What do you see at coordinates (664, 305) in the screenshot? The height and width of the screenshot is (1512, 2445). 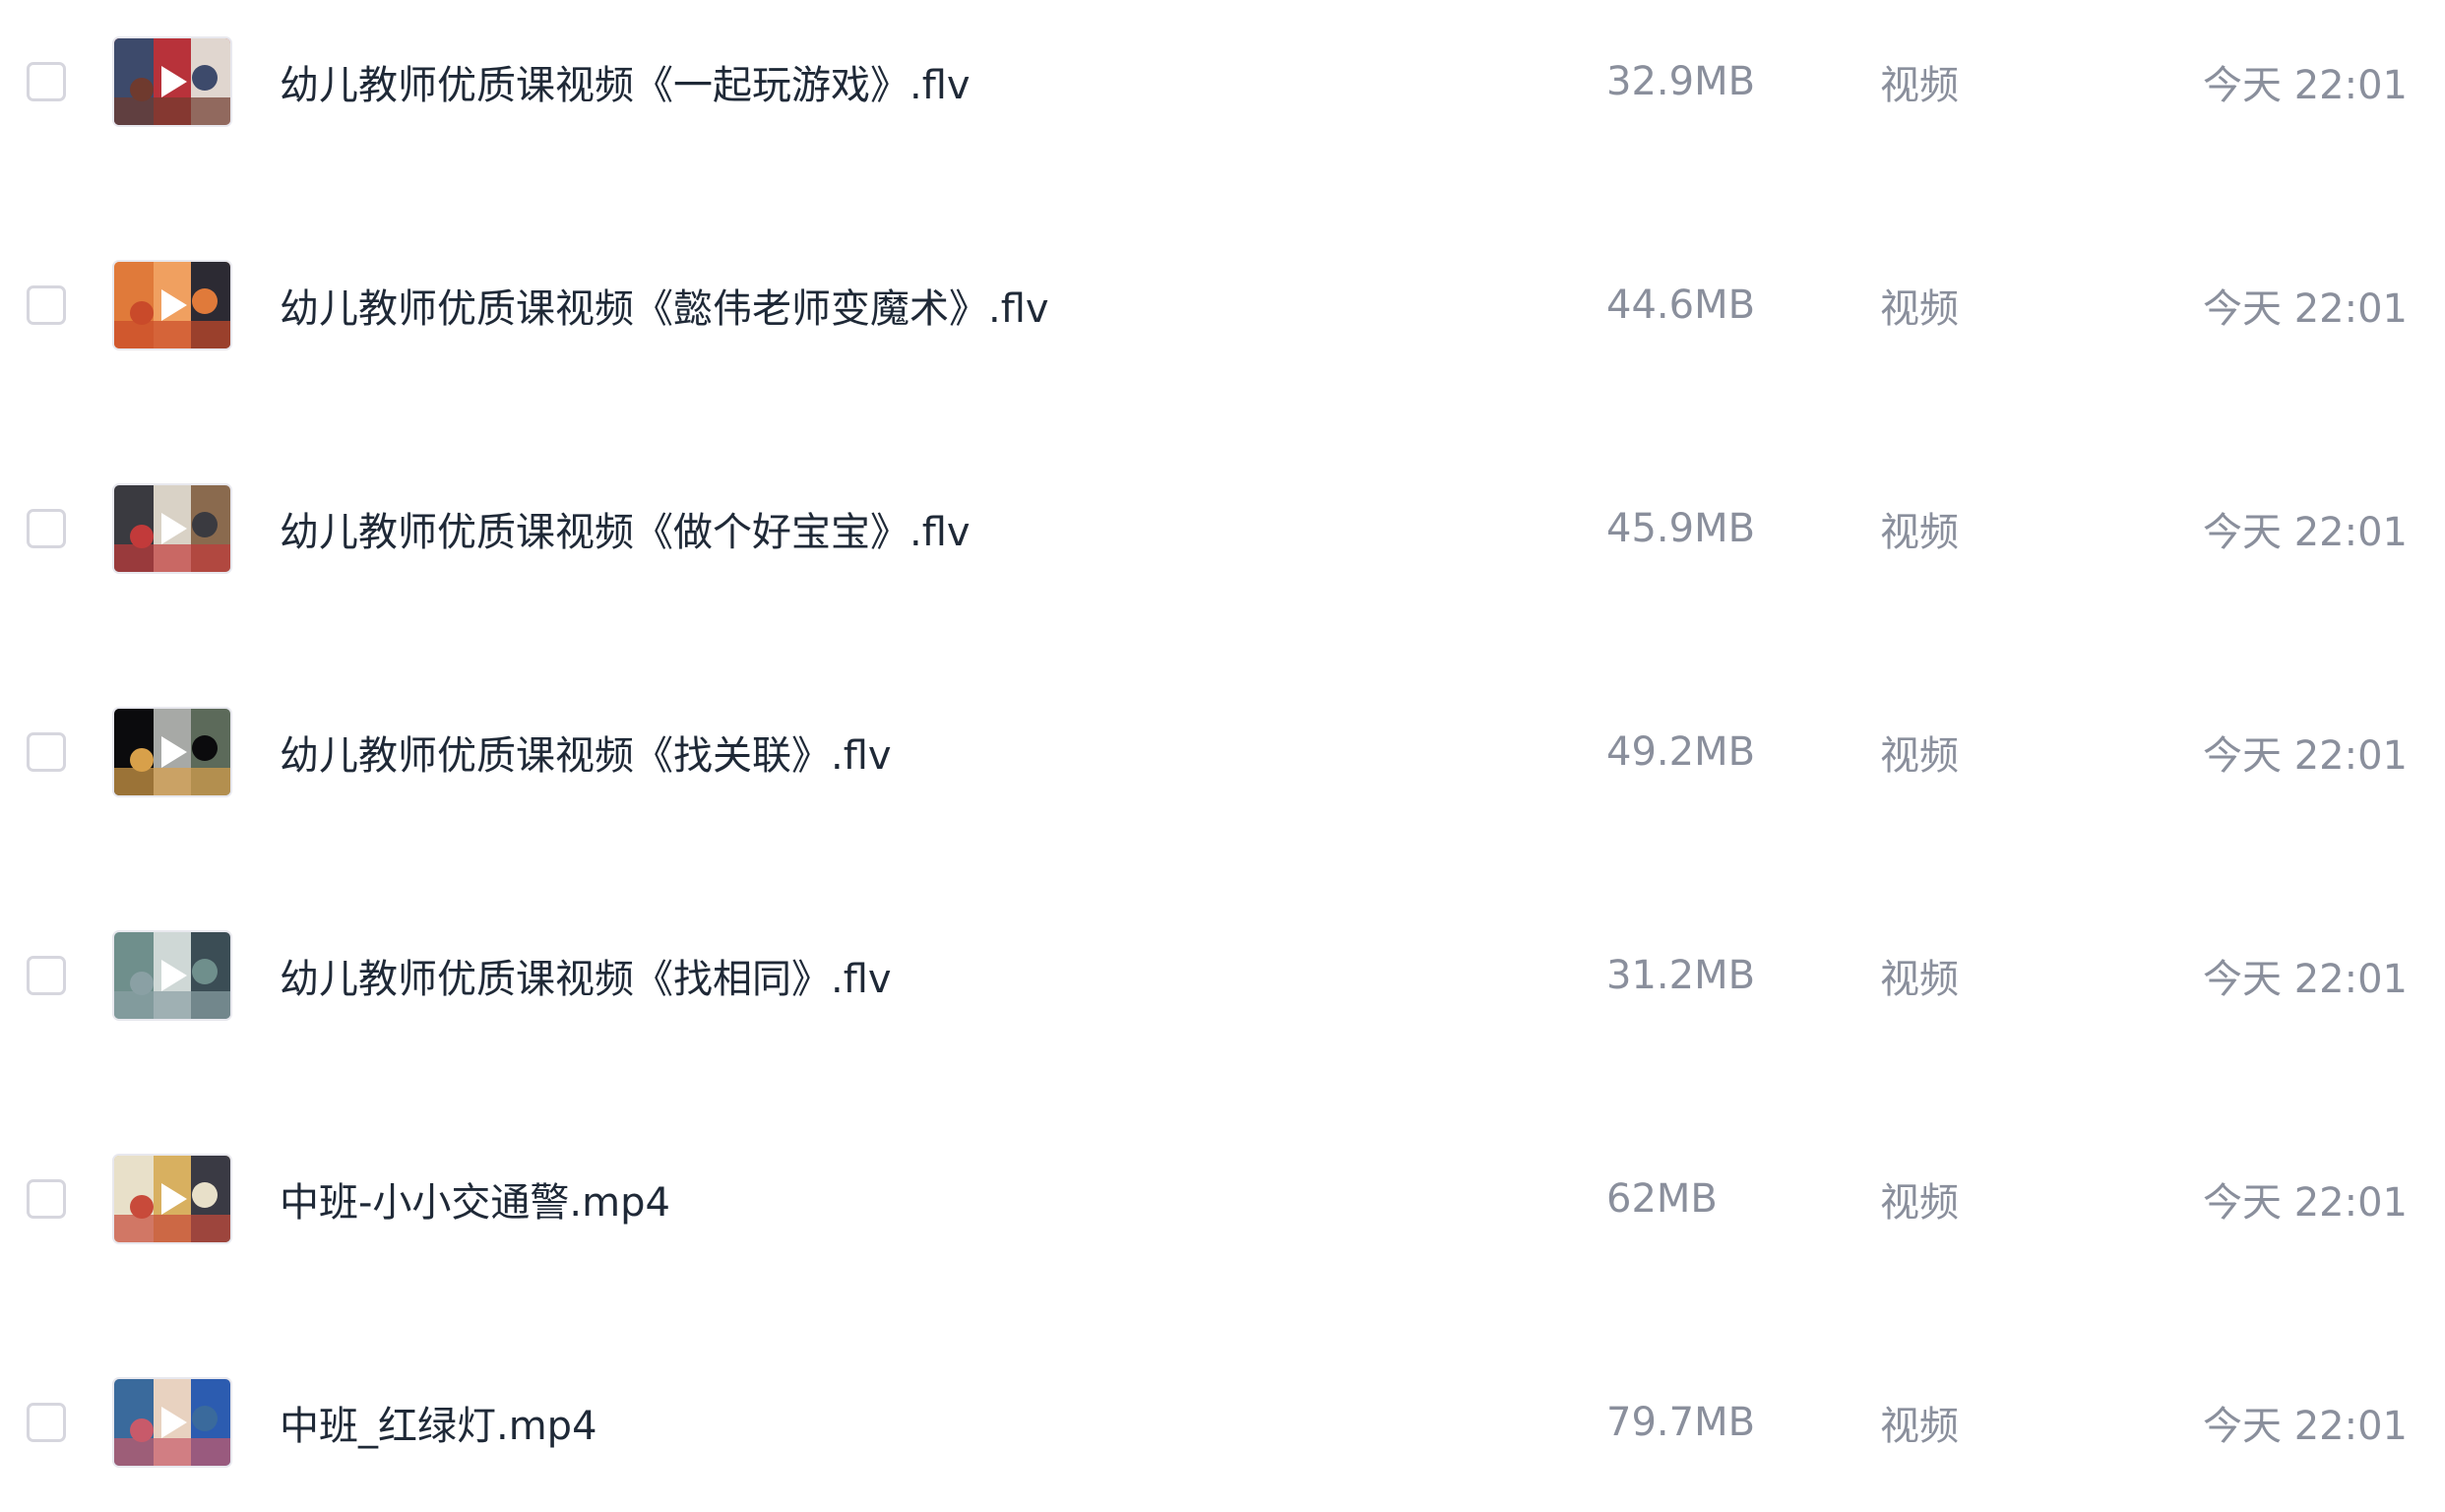 I see `file-name: 幼儿教师优质课视频《懿伟老师变魔术》.flv` at bounding box center [664, 305].